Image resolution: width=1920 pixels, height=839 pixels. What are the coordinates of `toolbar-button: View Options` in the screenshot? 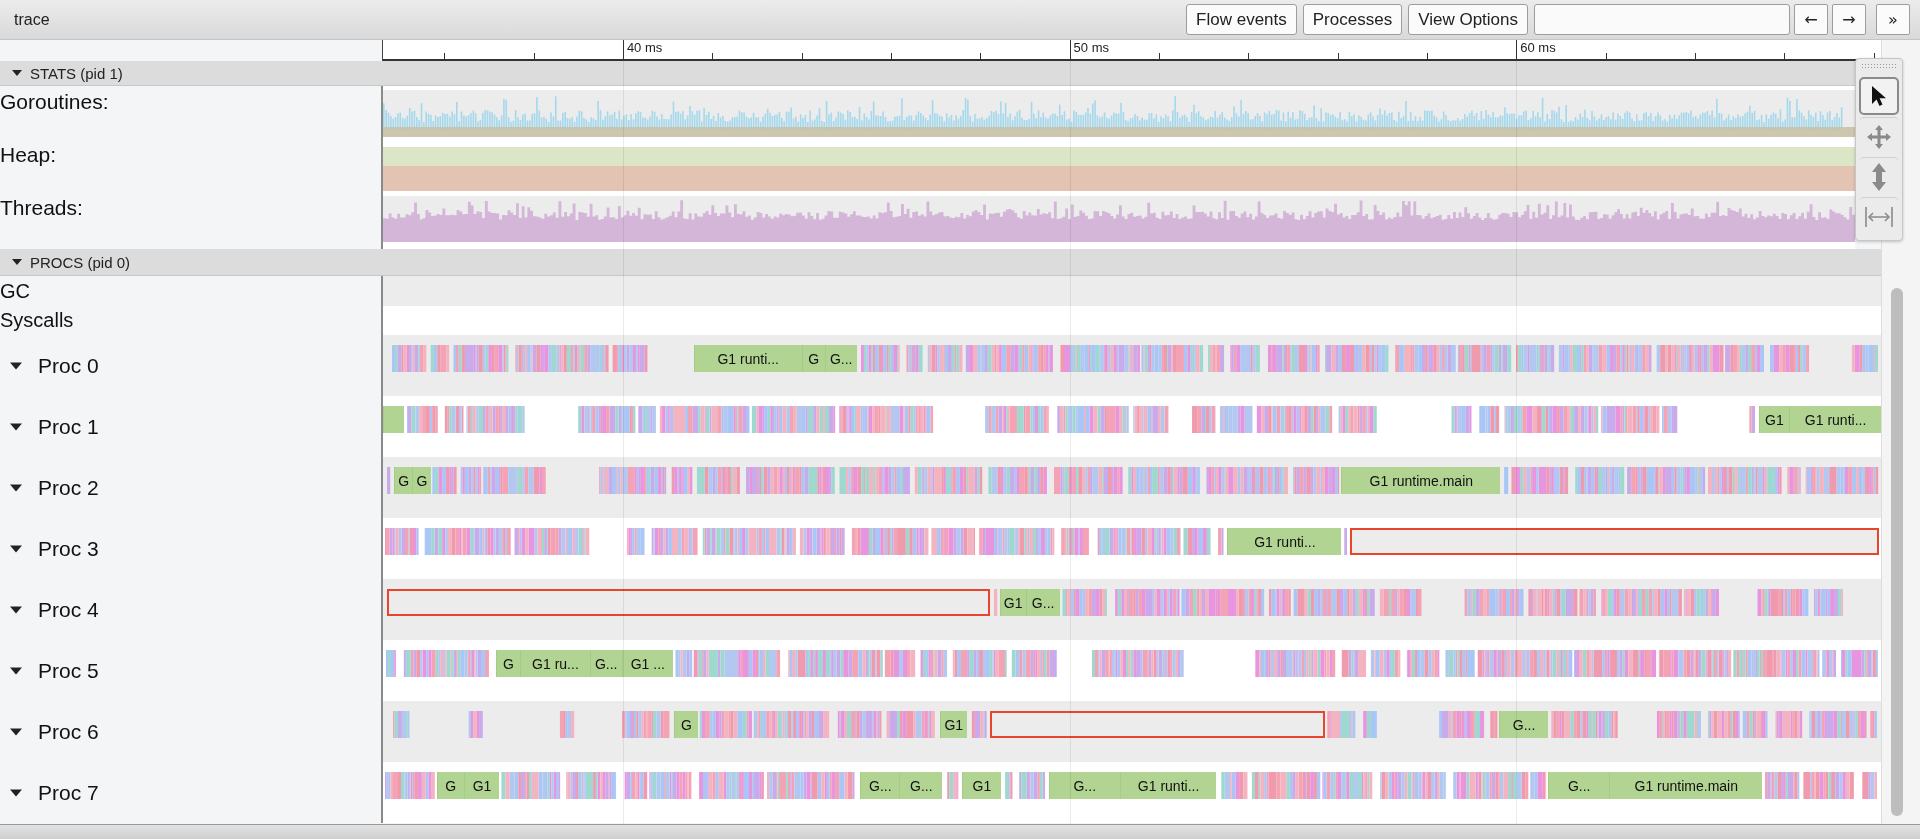 It's located at (1468, 19).